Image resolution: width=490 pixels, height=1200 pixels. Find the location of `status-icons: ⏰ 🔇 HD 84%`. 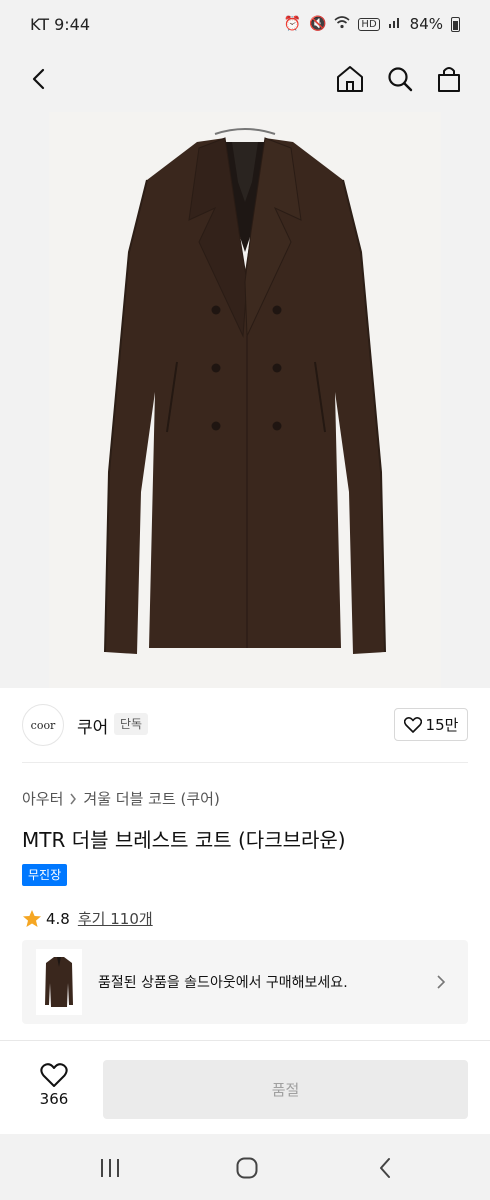

status-icons: ⏰ 🔇 HD 84% is located at coordinates (372, 24).